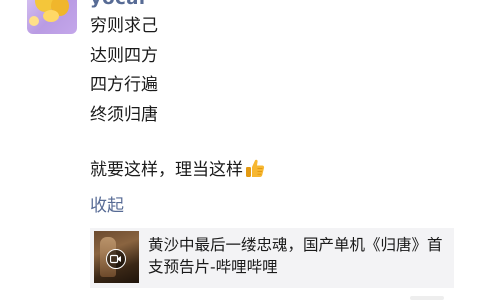 The width and height of the screenshot is (480, 300). What do you see at coordinates (124, 85) in the screenshot?
I see `post-line: 四方行遍` at bounding box center [124, 85].